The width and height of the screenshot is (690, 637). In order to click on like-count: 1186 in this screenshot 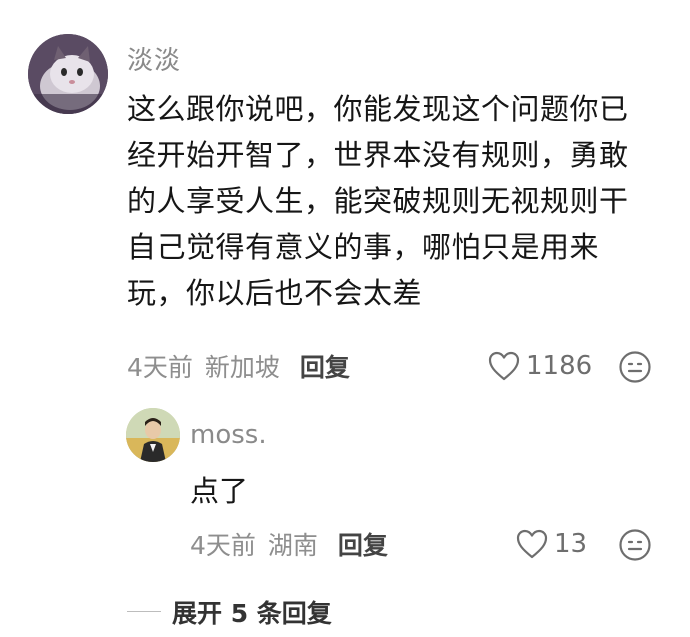, I will do `click(559, 366)`.